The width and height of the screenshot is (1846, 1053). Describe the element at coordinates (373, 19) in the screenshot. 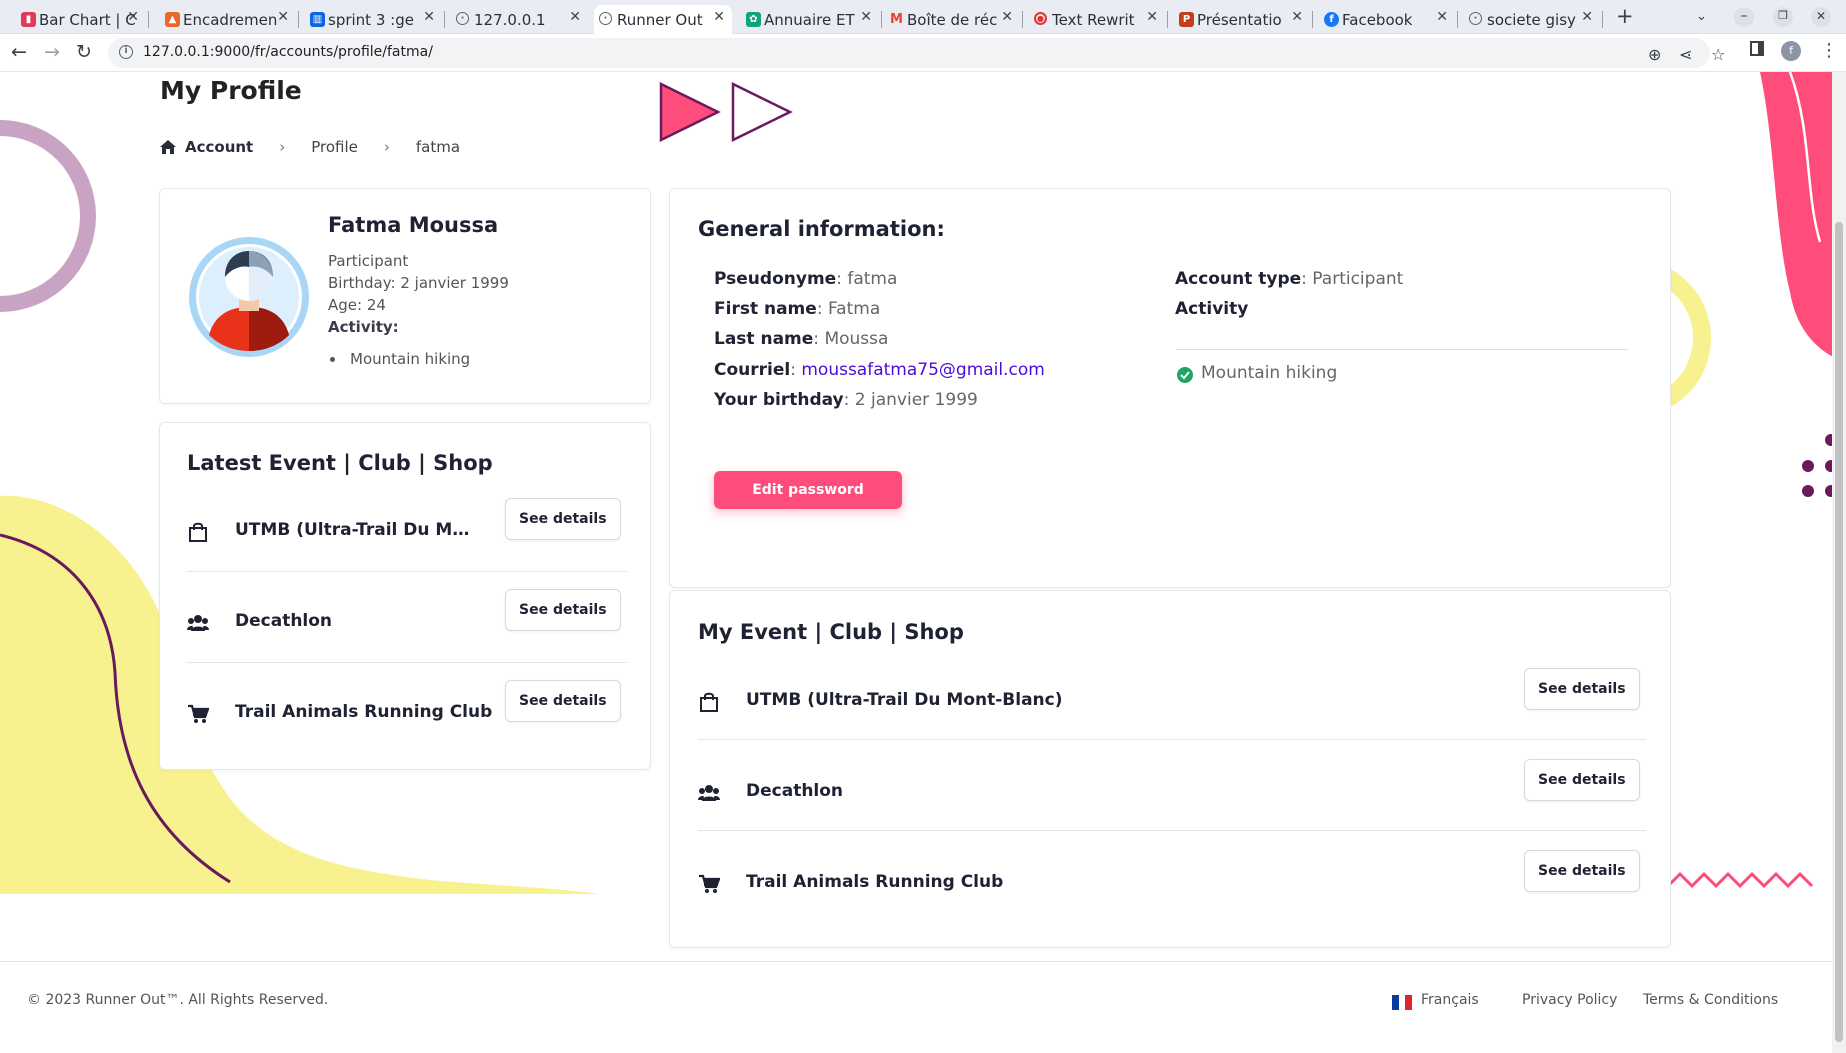

I see `browser-tab: ▥ sprint 3 :ge ✕` at that location.